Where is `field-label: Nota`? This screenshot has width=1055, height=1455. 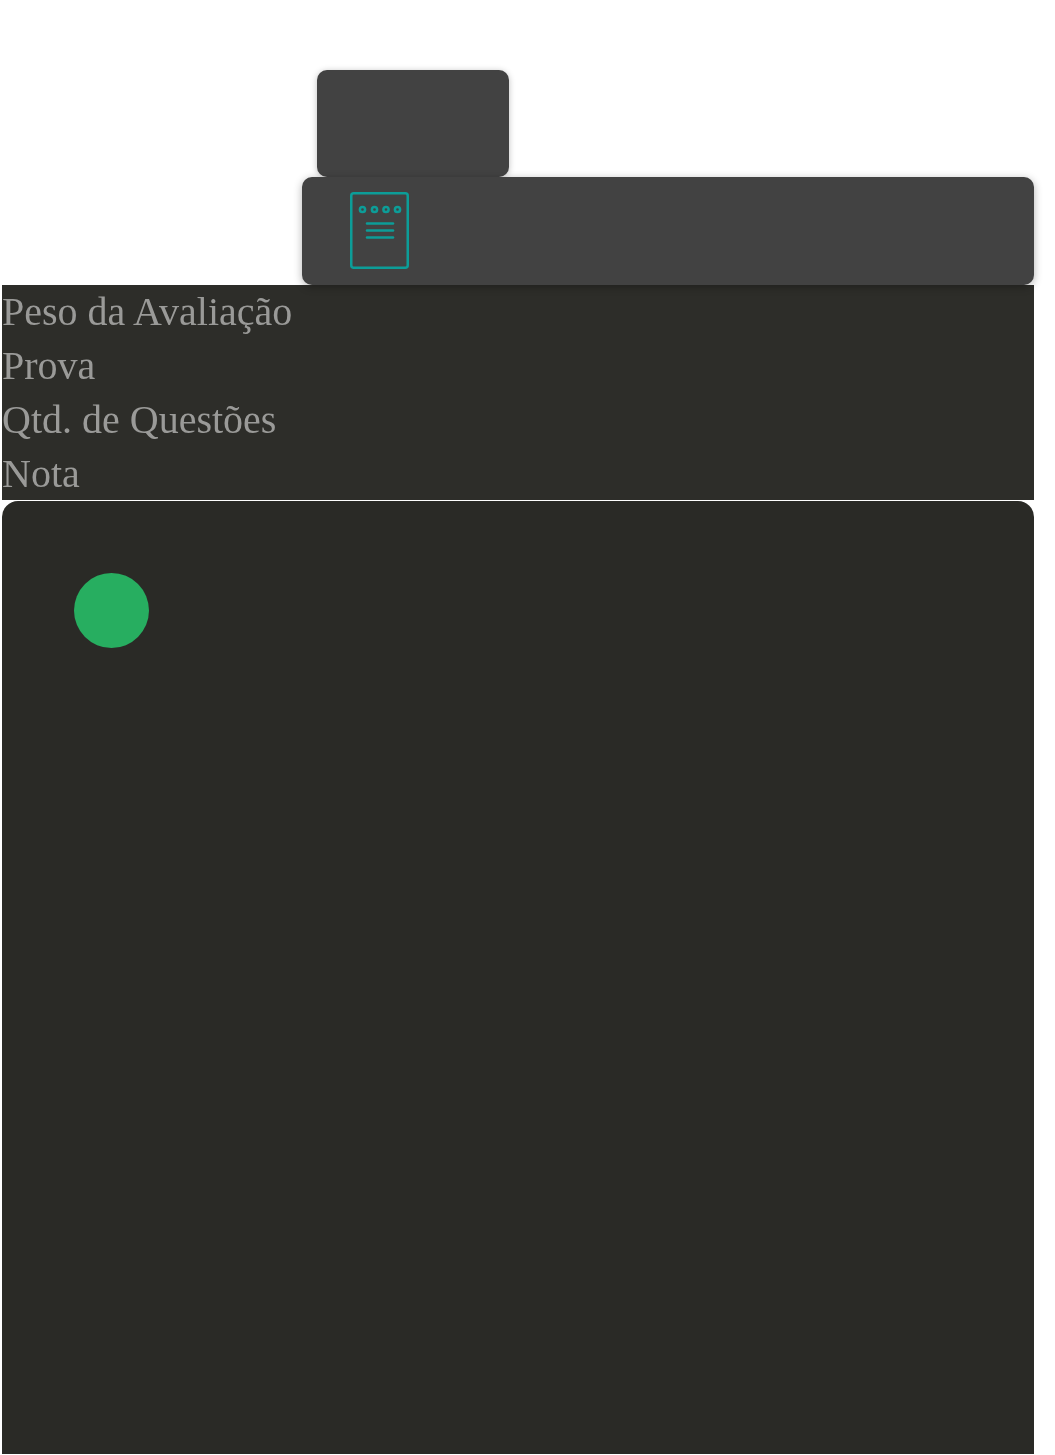
field-label: Nota is located at coordinates (41, 474).